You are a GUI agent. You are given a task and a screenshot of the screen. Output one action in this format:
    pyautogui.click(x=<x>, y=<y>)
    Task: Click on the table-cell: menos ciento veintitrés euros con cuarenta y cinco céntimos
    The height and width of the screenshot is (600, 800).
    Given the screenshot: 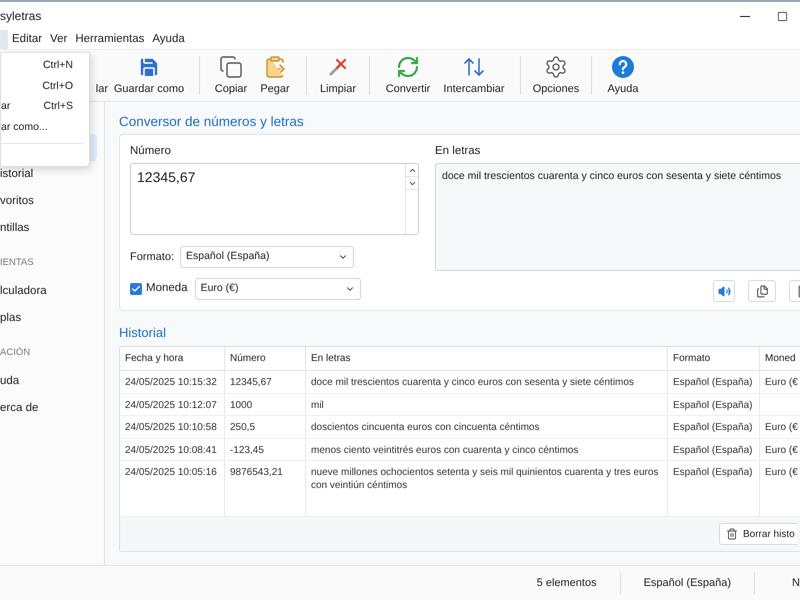 What is the action you would take?
    pyautogui.click(x=444, y=450)
    